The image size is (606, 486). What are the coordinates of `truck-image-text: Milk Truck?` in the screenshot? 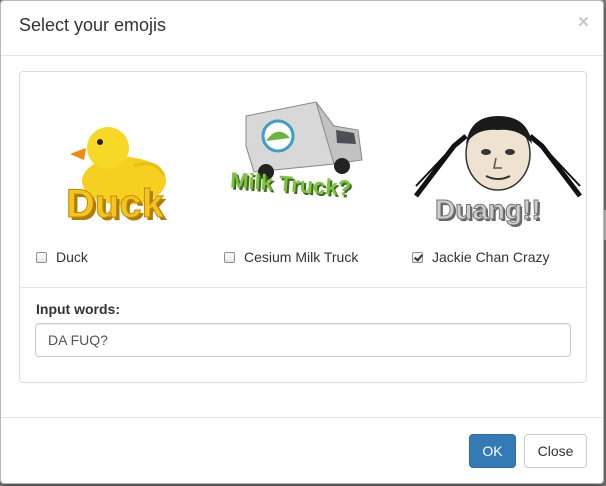 It's located at (290, 183).